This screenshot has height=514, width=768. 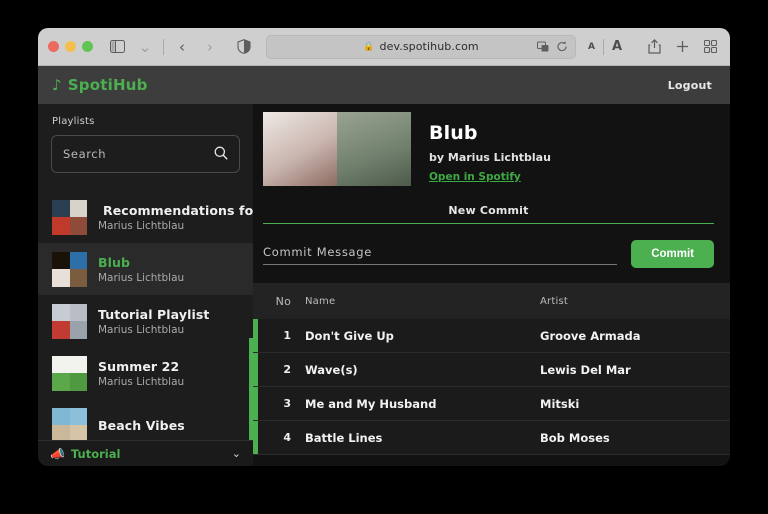 What do you see at coordinates (283, 301) in the screenshot?
I see `column-header-no: No` at bounding box center [283, 301].